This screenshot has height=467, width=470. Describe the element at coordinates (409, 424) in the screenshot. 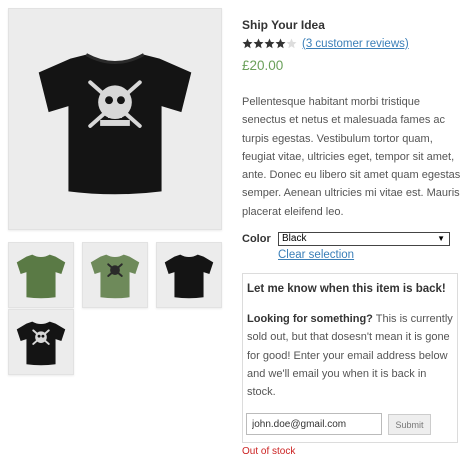

I see `submit-button: Submit` at that location.